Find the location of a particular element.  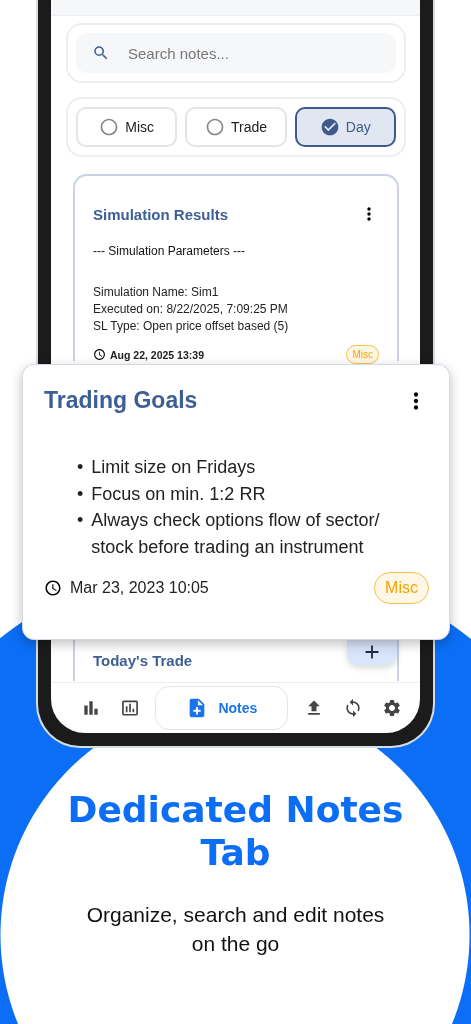

bullet-item: Focus on min. 1:2 RR is located at coordinates (178, 494).